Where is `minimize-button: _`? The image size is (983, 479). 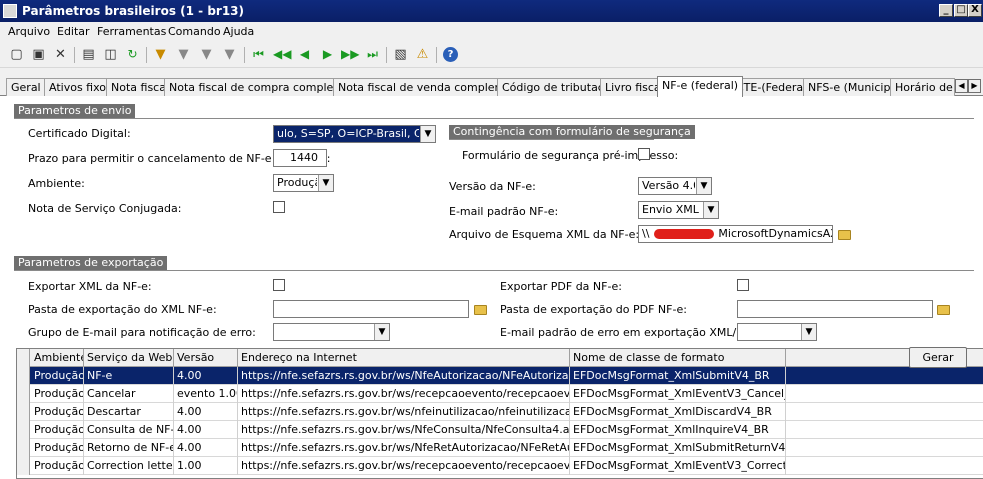
minimize-button: _ is located at coordinates (946, 10).